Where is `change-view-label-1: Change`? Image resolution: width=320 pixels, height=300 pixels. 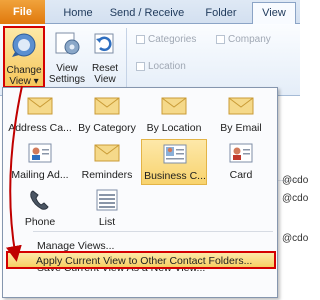
change-view-label-1: Change is located at coordinates (24, 70).